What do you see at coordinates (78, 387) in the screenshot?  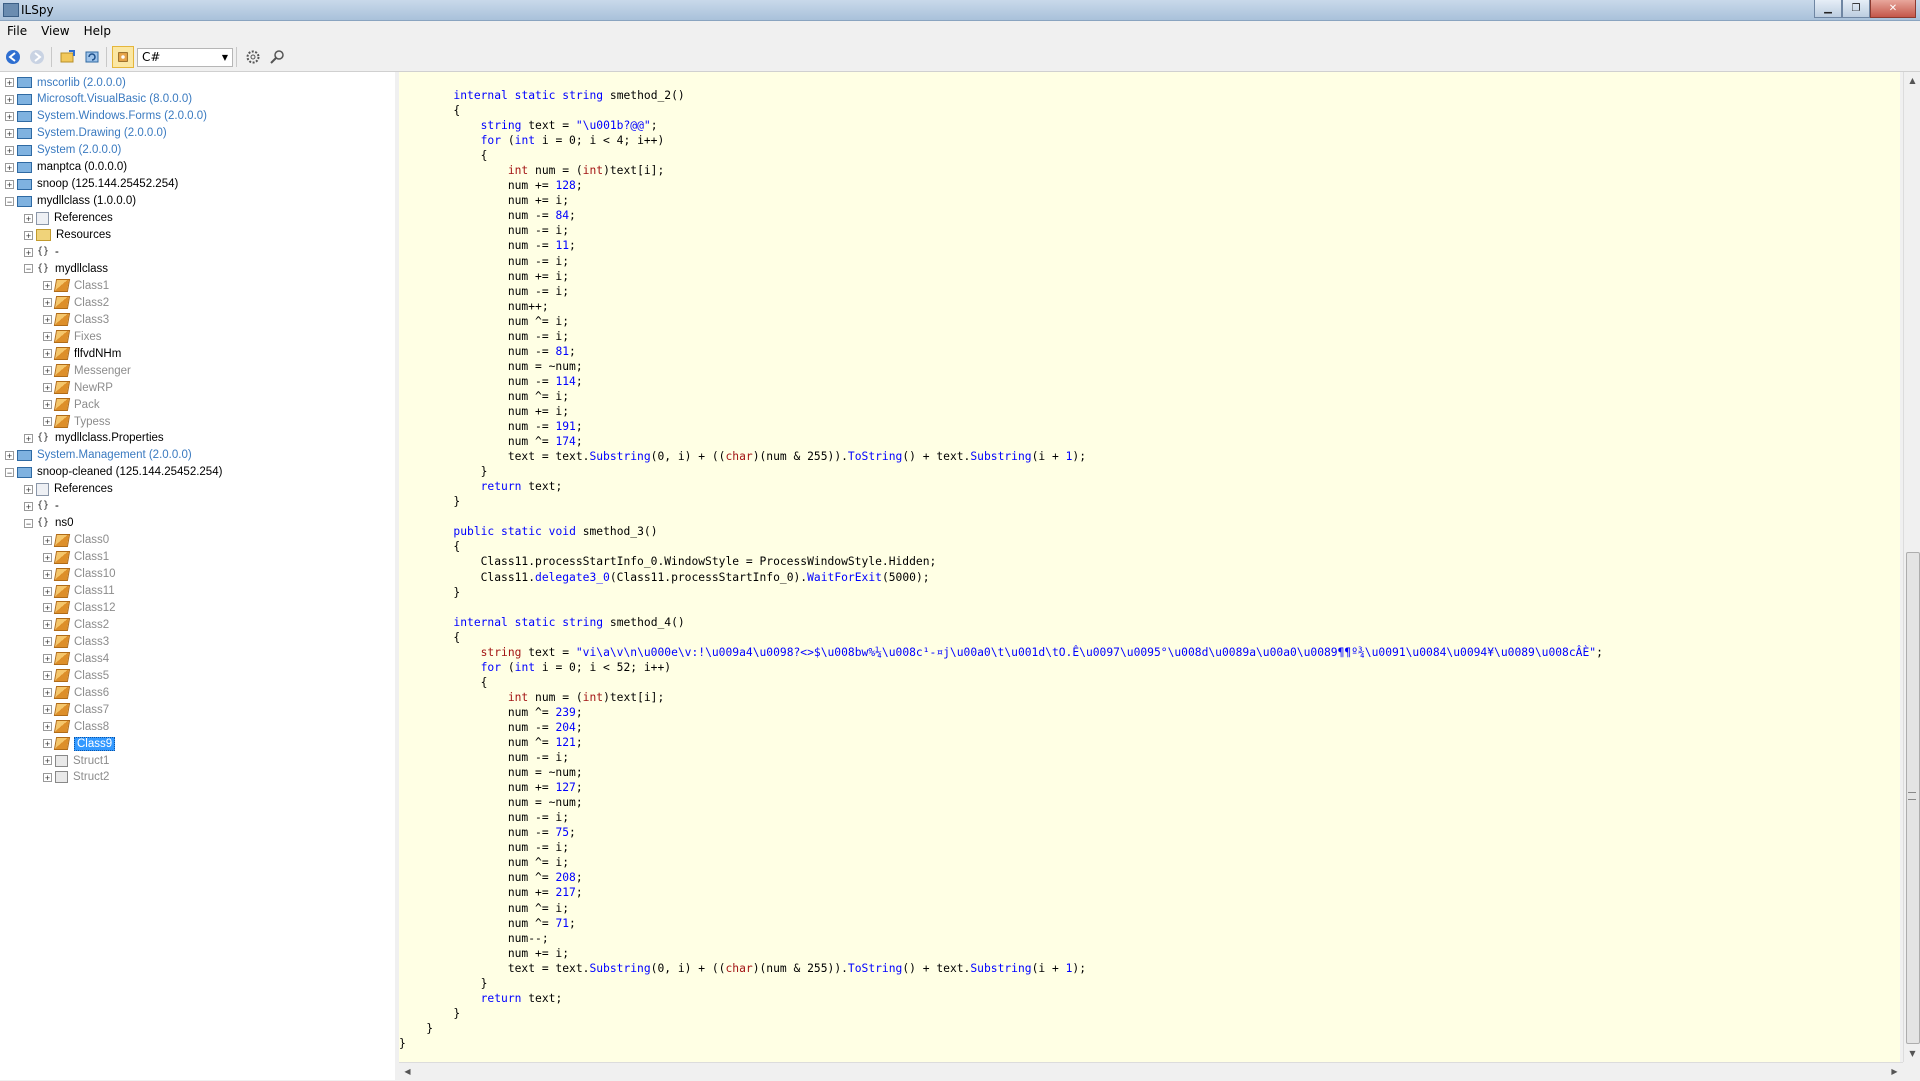 I see `tree-node: + NewRP` at bounding box center [78, 387].